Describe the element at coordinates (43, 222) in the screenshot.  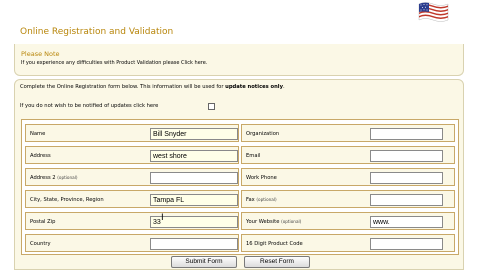
I see `field-label: Postal Zip` at that location.